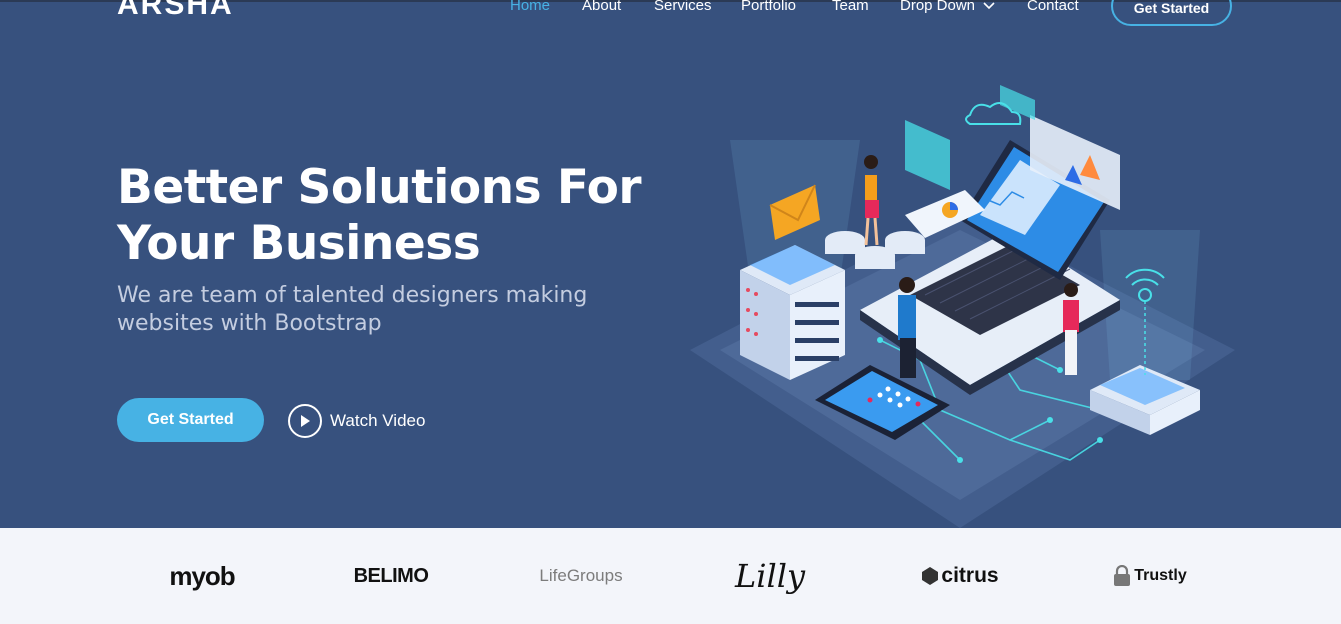 Image resolution: width=1341 pixels, height=624 pixels. I want to click on lifegroups-logo-text: LifeGroups, so click(581, 575).